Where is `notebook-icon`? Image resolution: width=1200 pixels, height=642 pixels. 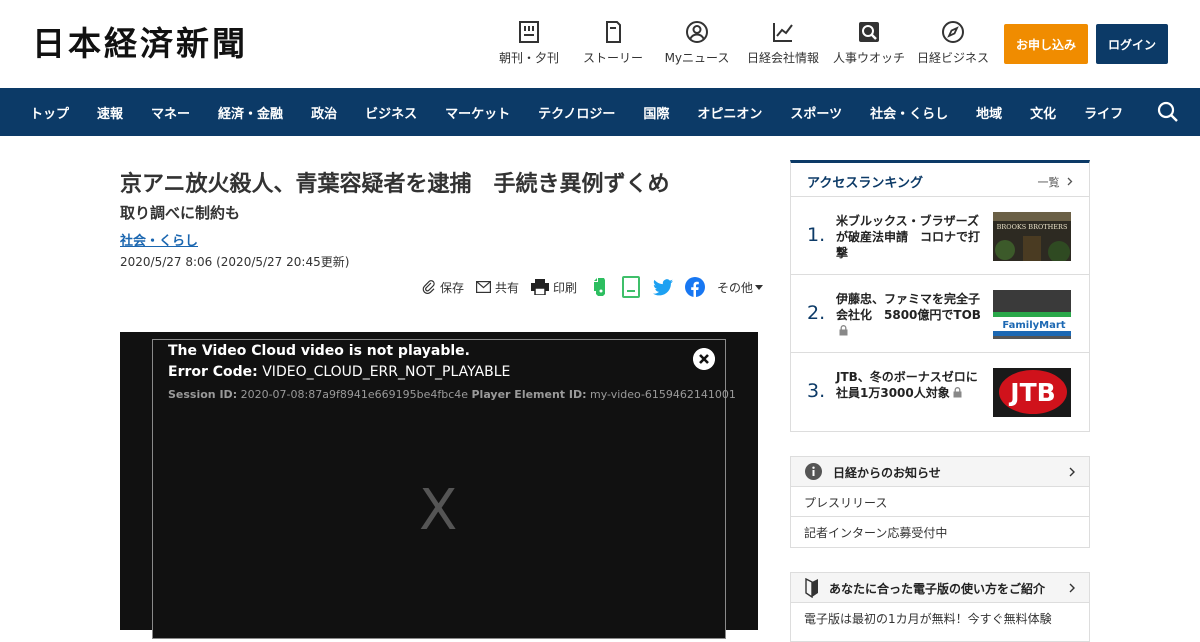
notebook-icon is located at coordinates (631, 287).